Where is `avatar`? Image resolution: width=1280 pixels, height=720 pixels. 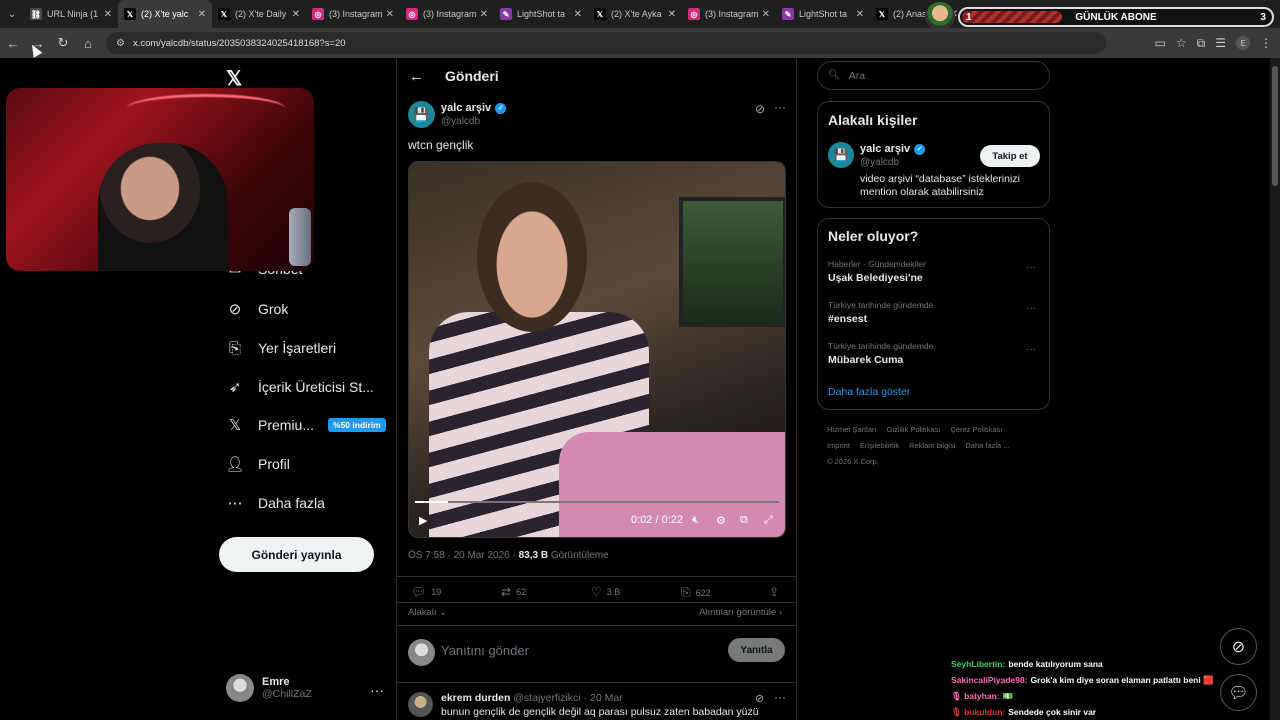
avatar is located at coordinates (420, 704).